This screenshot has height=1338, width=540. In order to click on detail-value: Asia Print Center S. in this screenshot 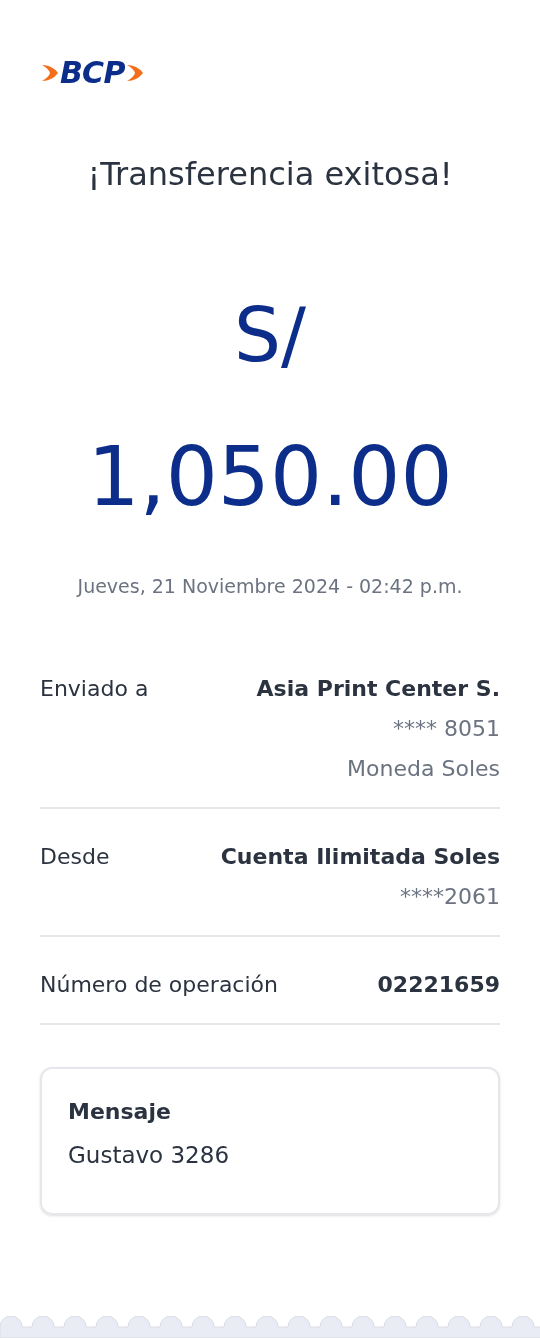, I will do `click(378, 688)`.